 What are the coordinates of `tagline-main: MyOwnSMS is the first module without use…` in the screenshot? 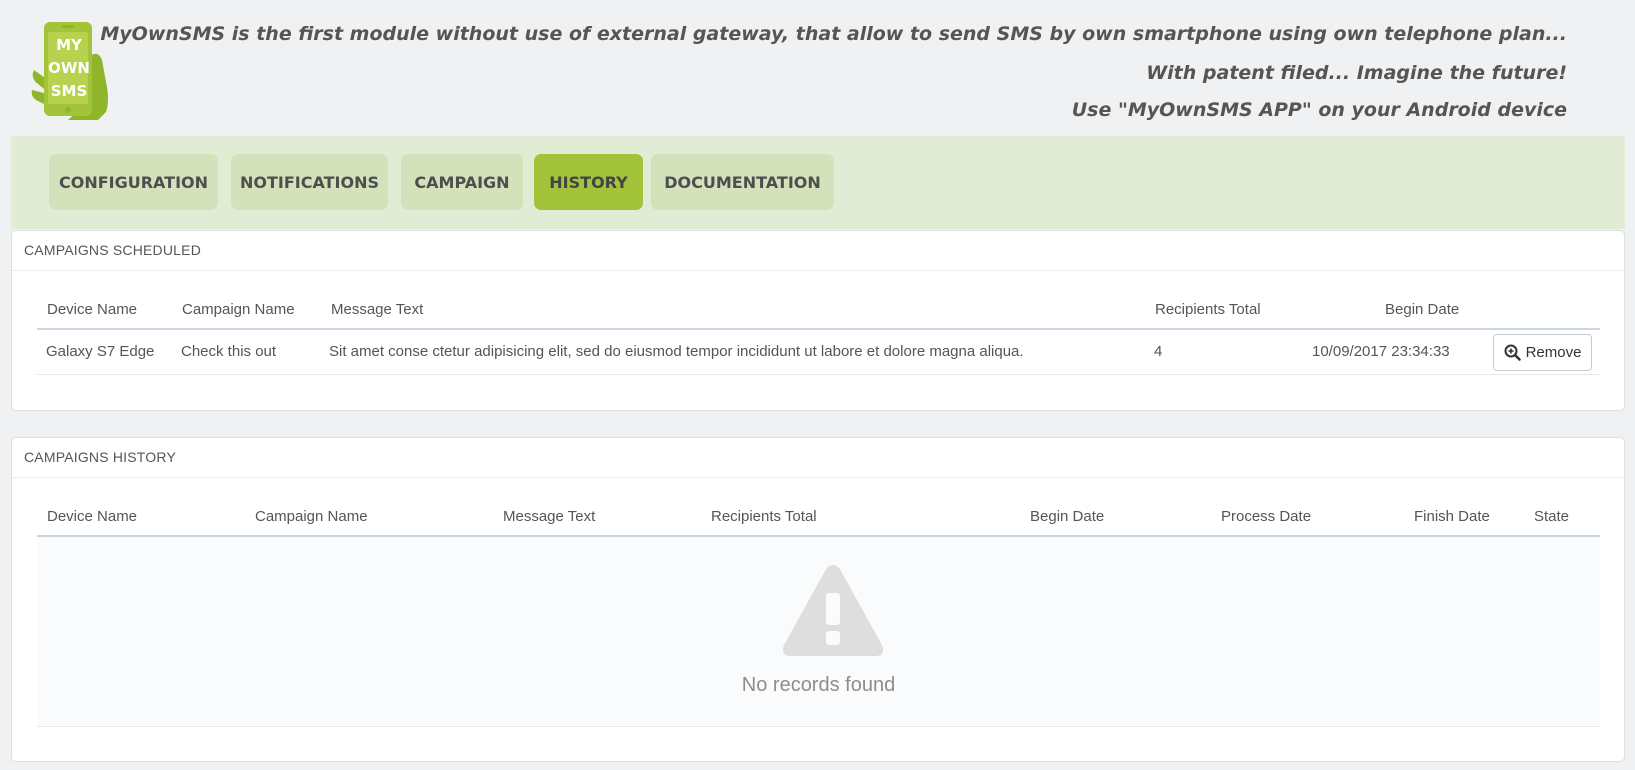 It's located at (833, 34).